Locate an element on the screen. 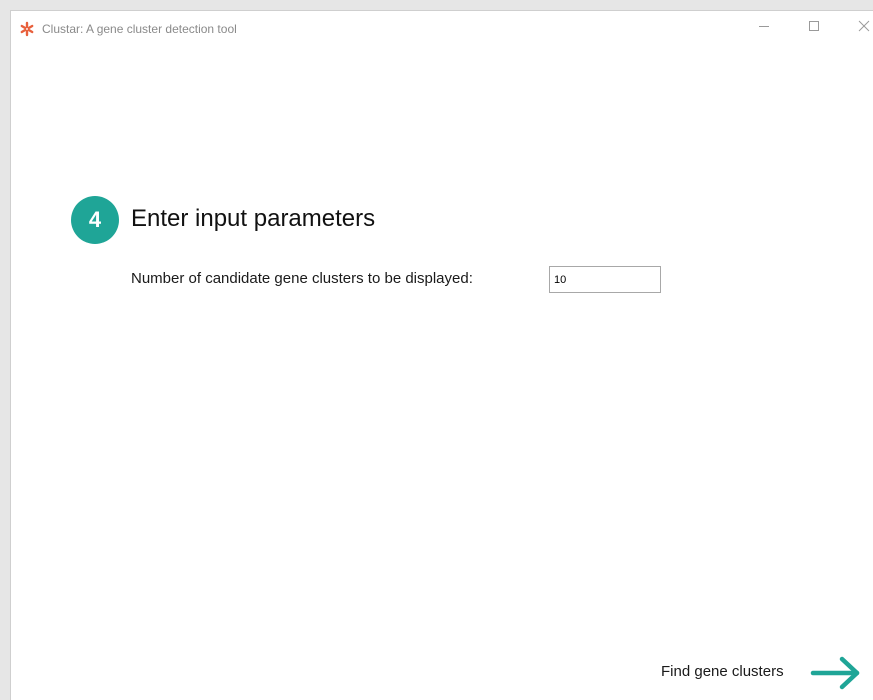  step-number-badge: 4 is located at coordinates (95, 220).